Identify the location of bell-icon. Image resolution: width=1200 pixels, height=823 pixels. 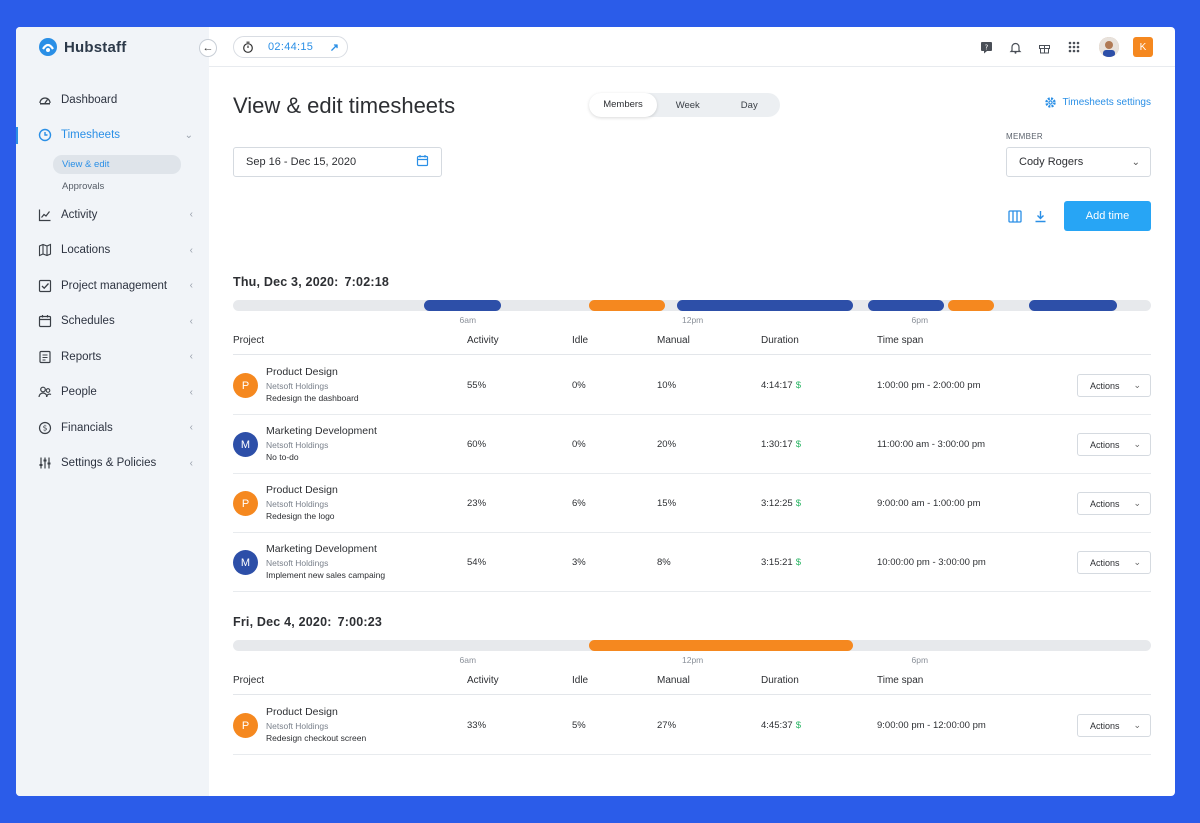
(1015, 47).